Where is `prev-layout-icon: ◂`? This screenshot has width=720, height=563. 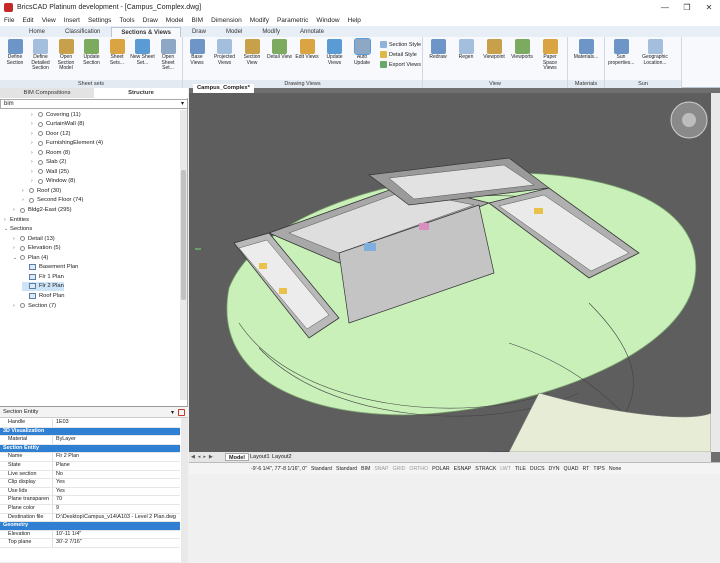 prev-layout-icon: ◂ is located at coordinates (199, 457).